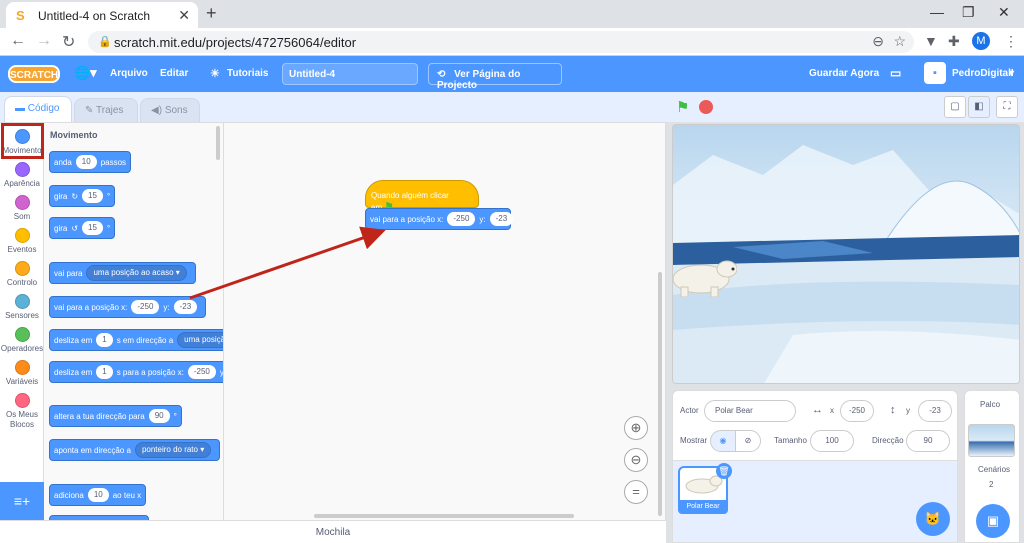 The width and height of the screenshot is (1024, 543). I want to click on vertical-scrollbar, so click(660, 394).